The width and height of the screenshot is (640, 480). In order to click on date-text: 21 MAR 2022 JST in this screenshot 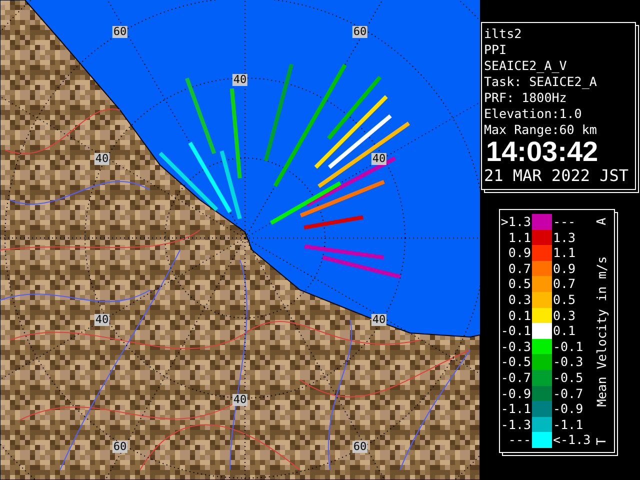, I will do `click(556, 176)`.